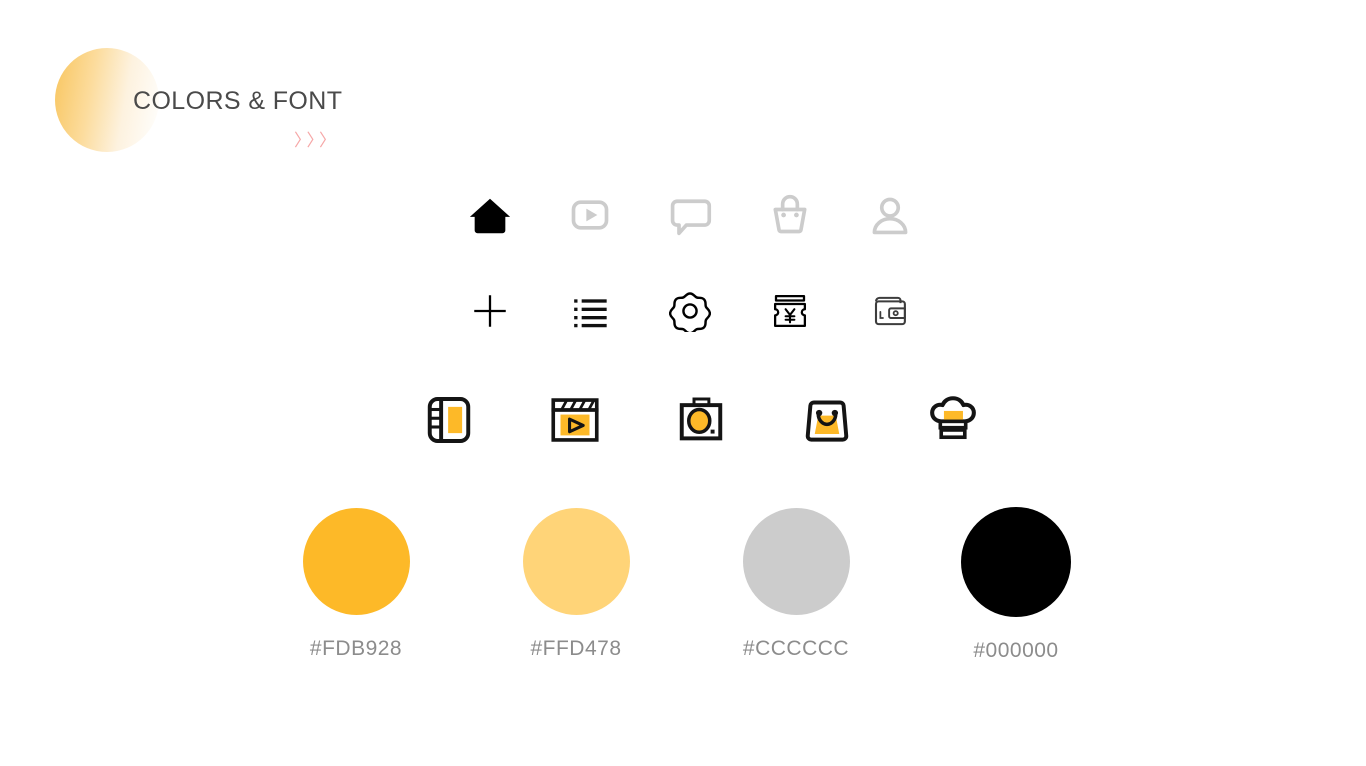 Image resolution: width=1366 pixels, height=766 pixels. Describe the element at coordinates (890, 311) in the screenshot. I see `wallet-icon` at that location.